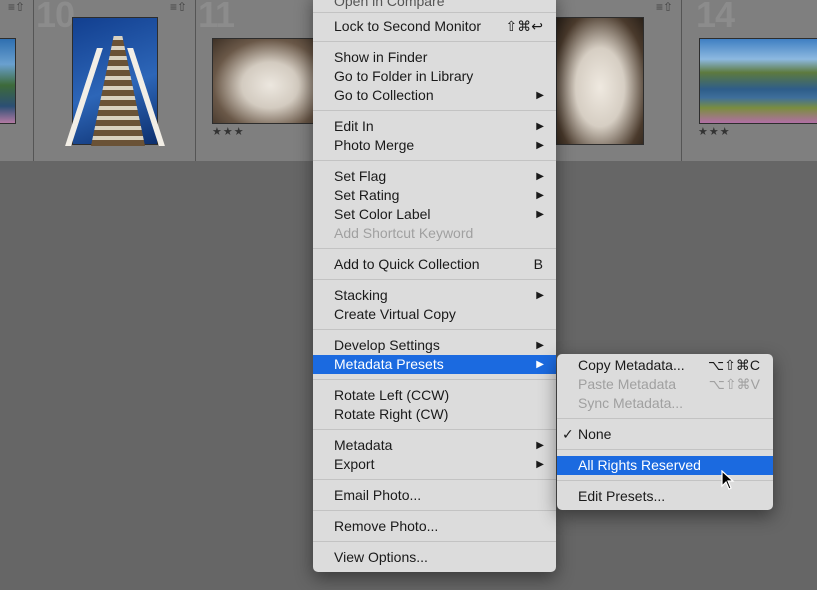 Image resolution: width=817 pixels, height=590 pixels. I want to click on menu-item-label: Set Flag, so click(360, 176).